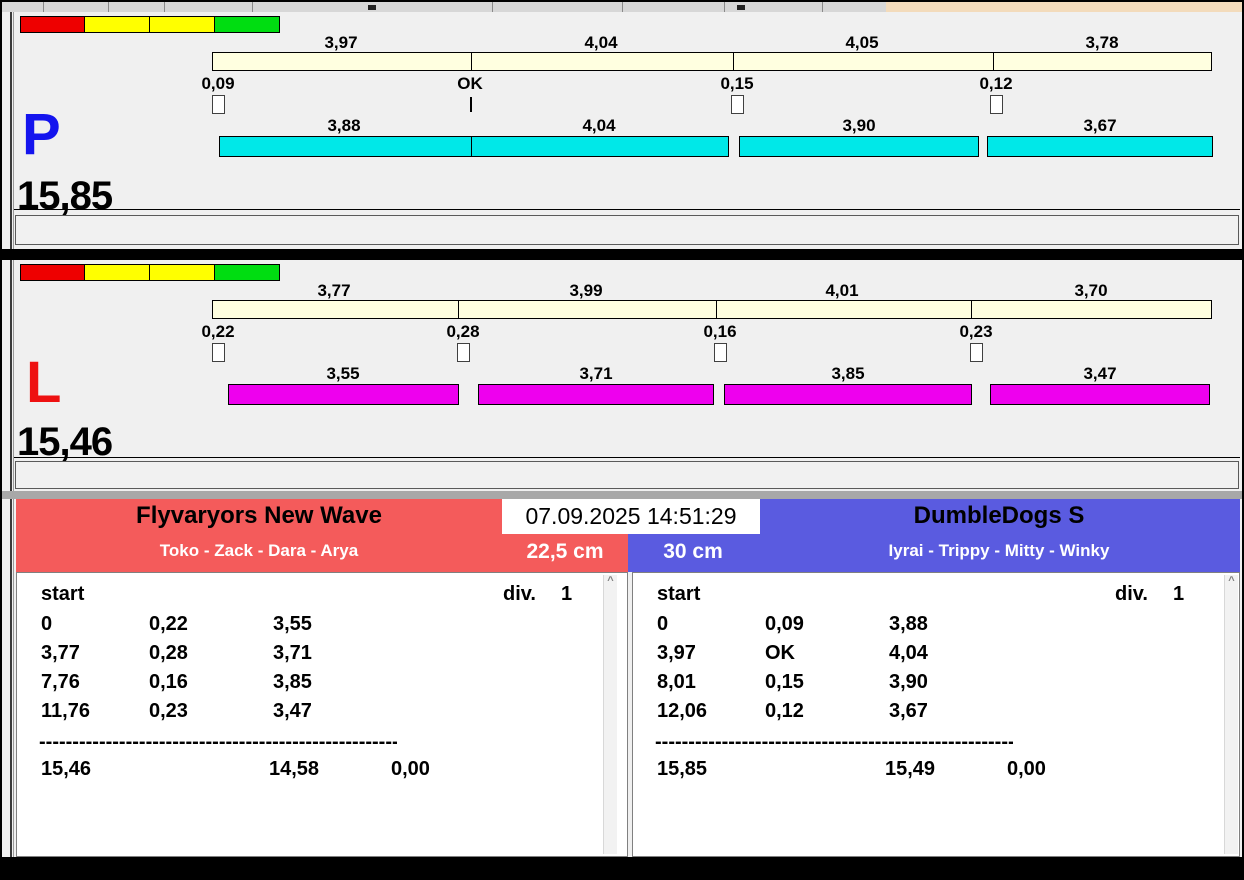 This screenshot has width=1244, height=880. I want to click on l-reaction-1: 0,22, so click(218, 331).